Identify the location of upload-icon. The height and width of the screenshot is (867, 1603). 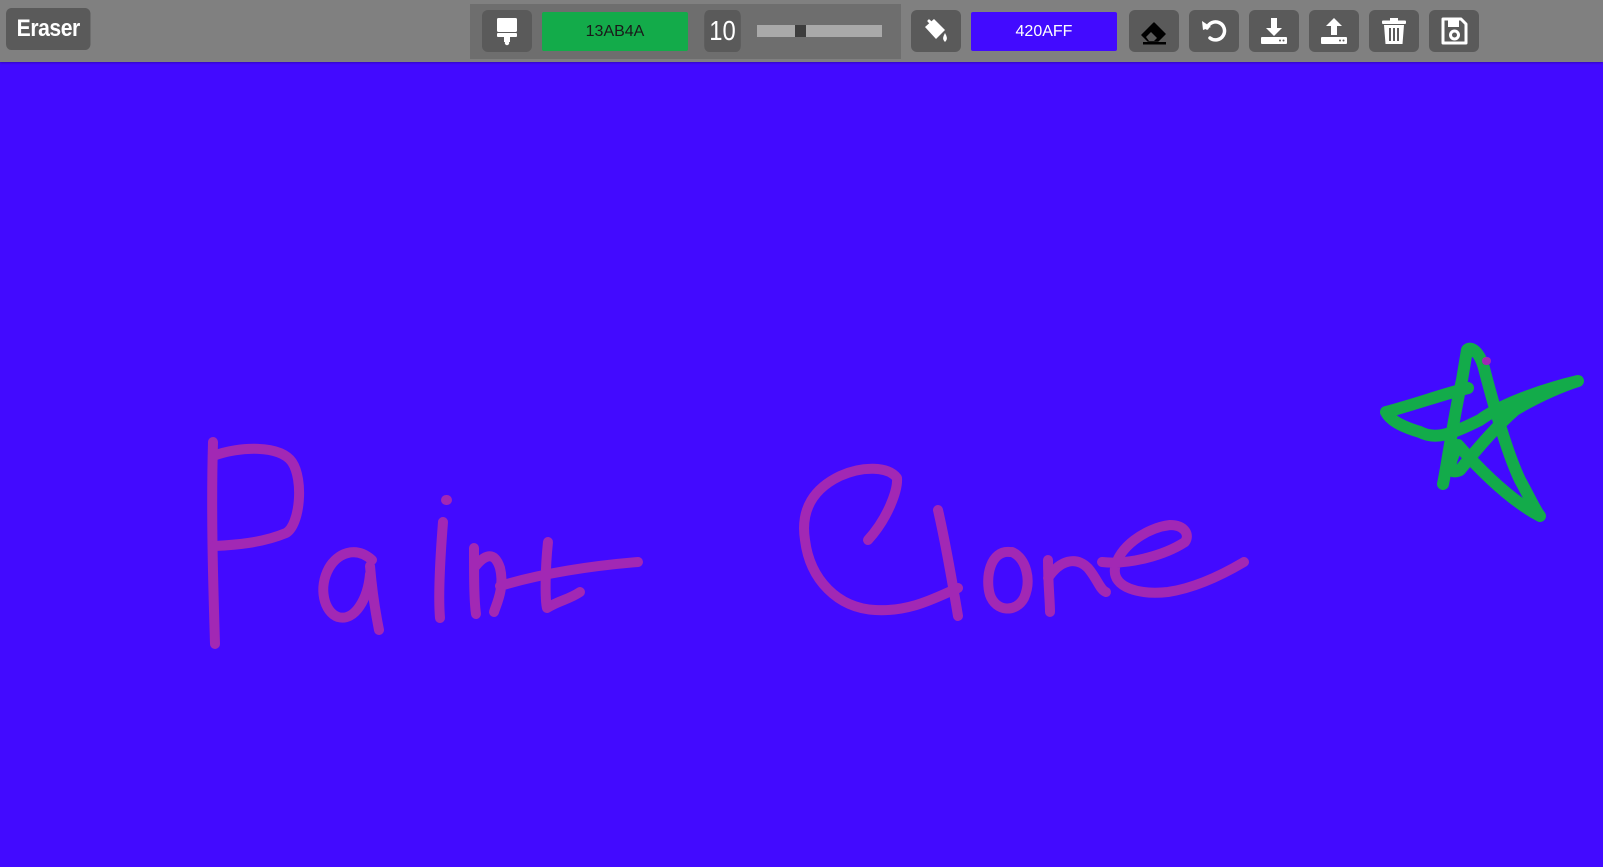
(1334, 31).